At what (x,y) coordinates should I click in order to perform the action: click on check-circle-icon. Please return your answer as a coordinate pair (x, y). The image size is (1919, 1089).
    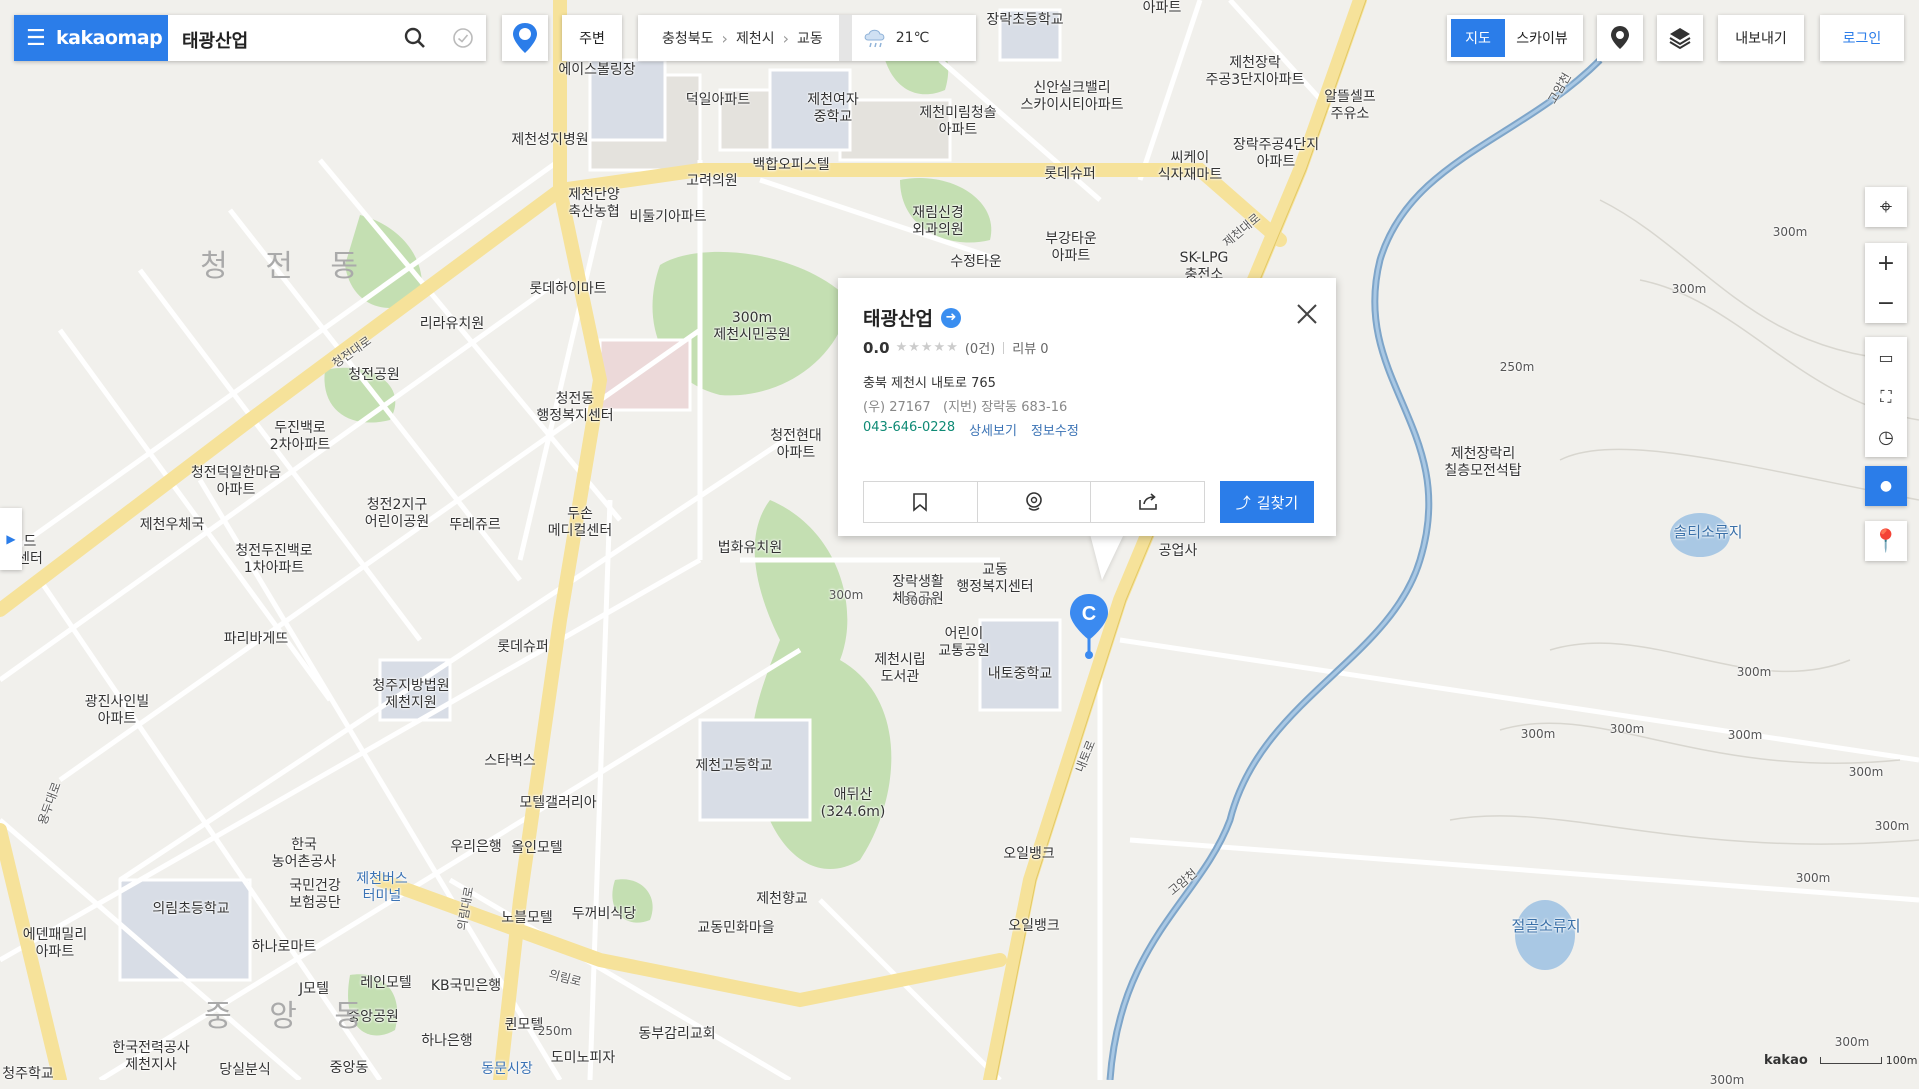
    Looking at the image, I should click on (463, 38).